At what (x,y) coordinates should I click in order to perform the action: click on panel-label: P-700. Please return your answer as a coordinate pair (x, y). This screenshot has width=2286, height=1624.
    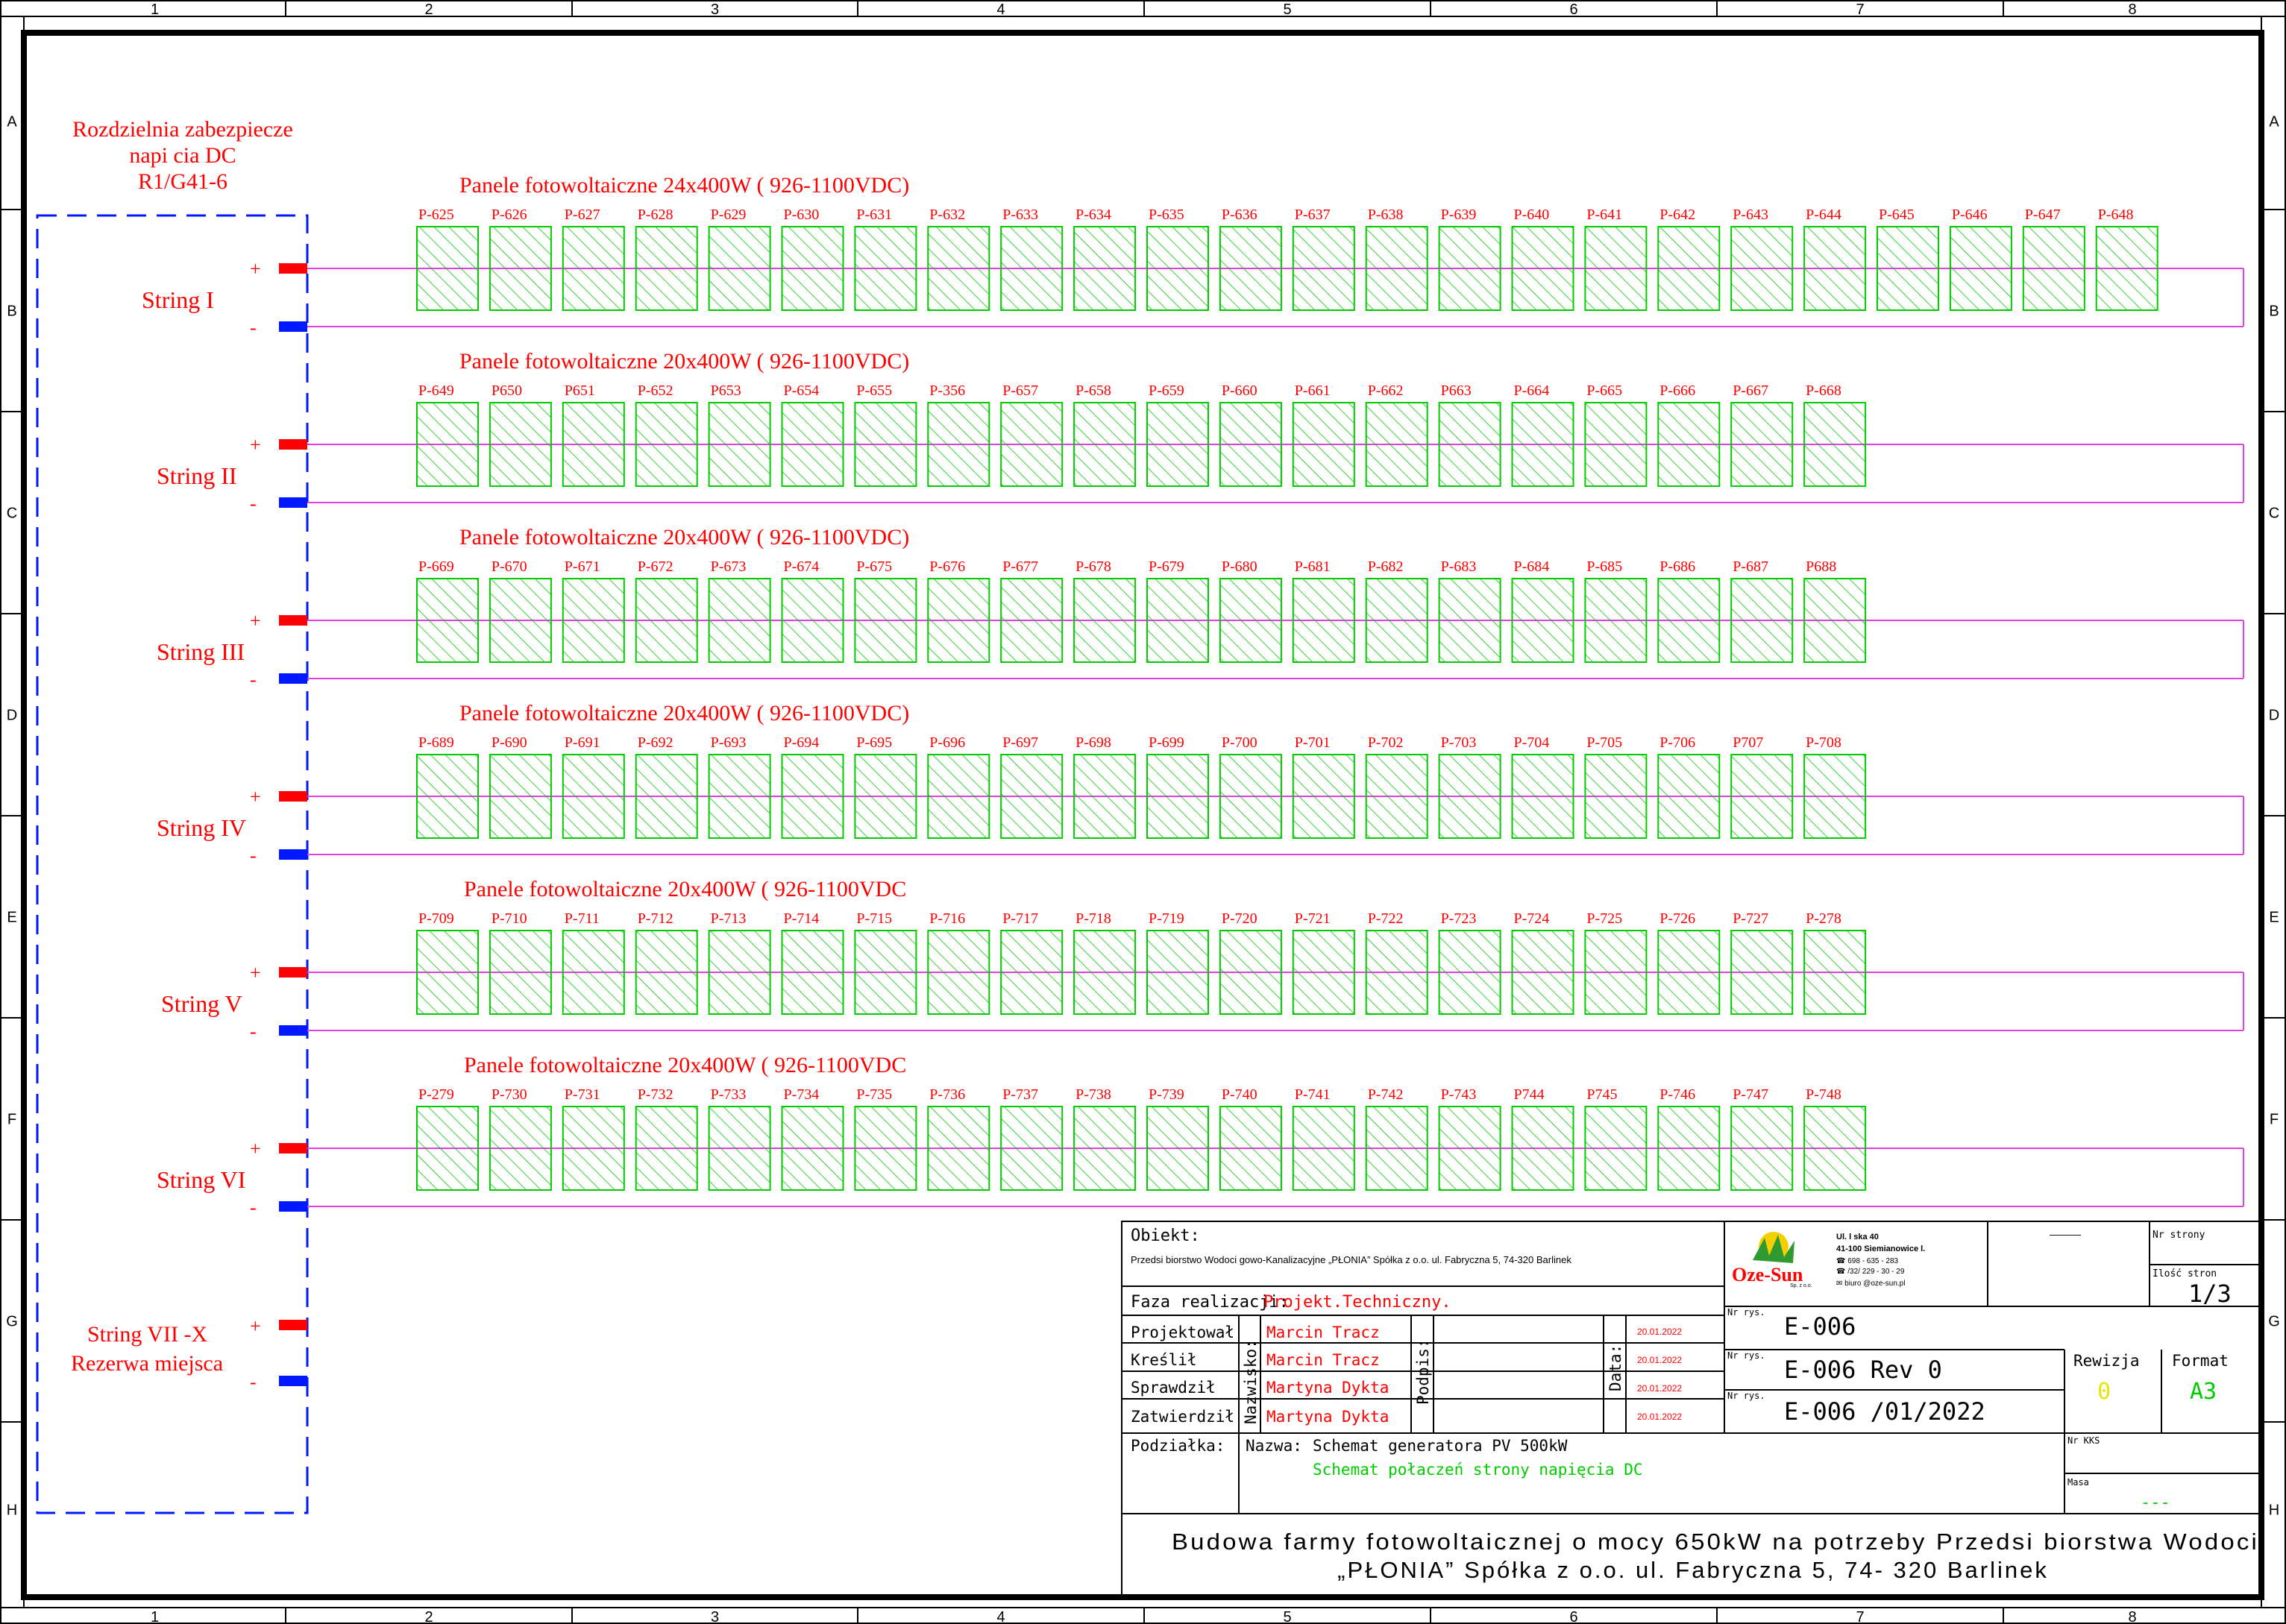
    Looking at the image, I should click on (1239, 742).